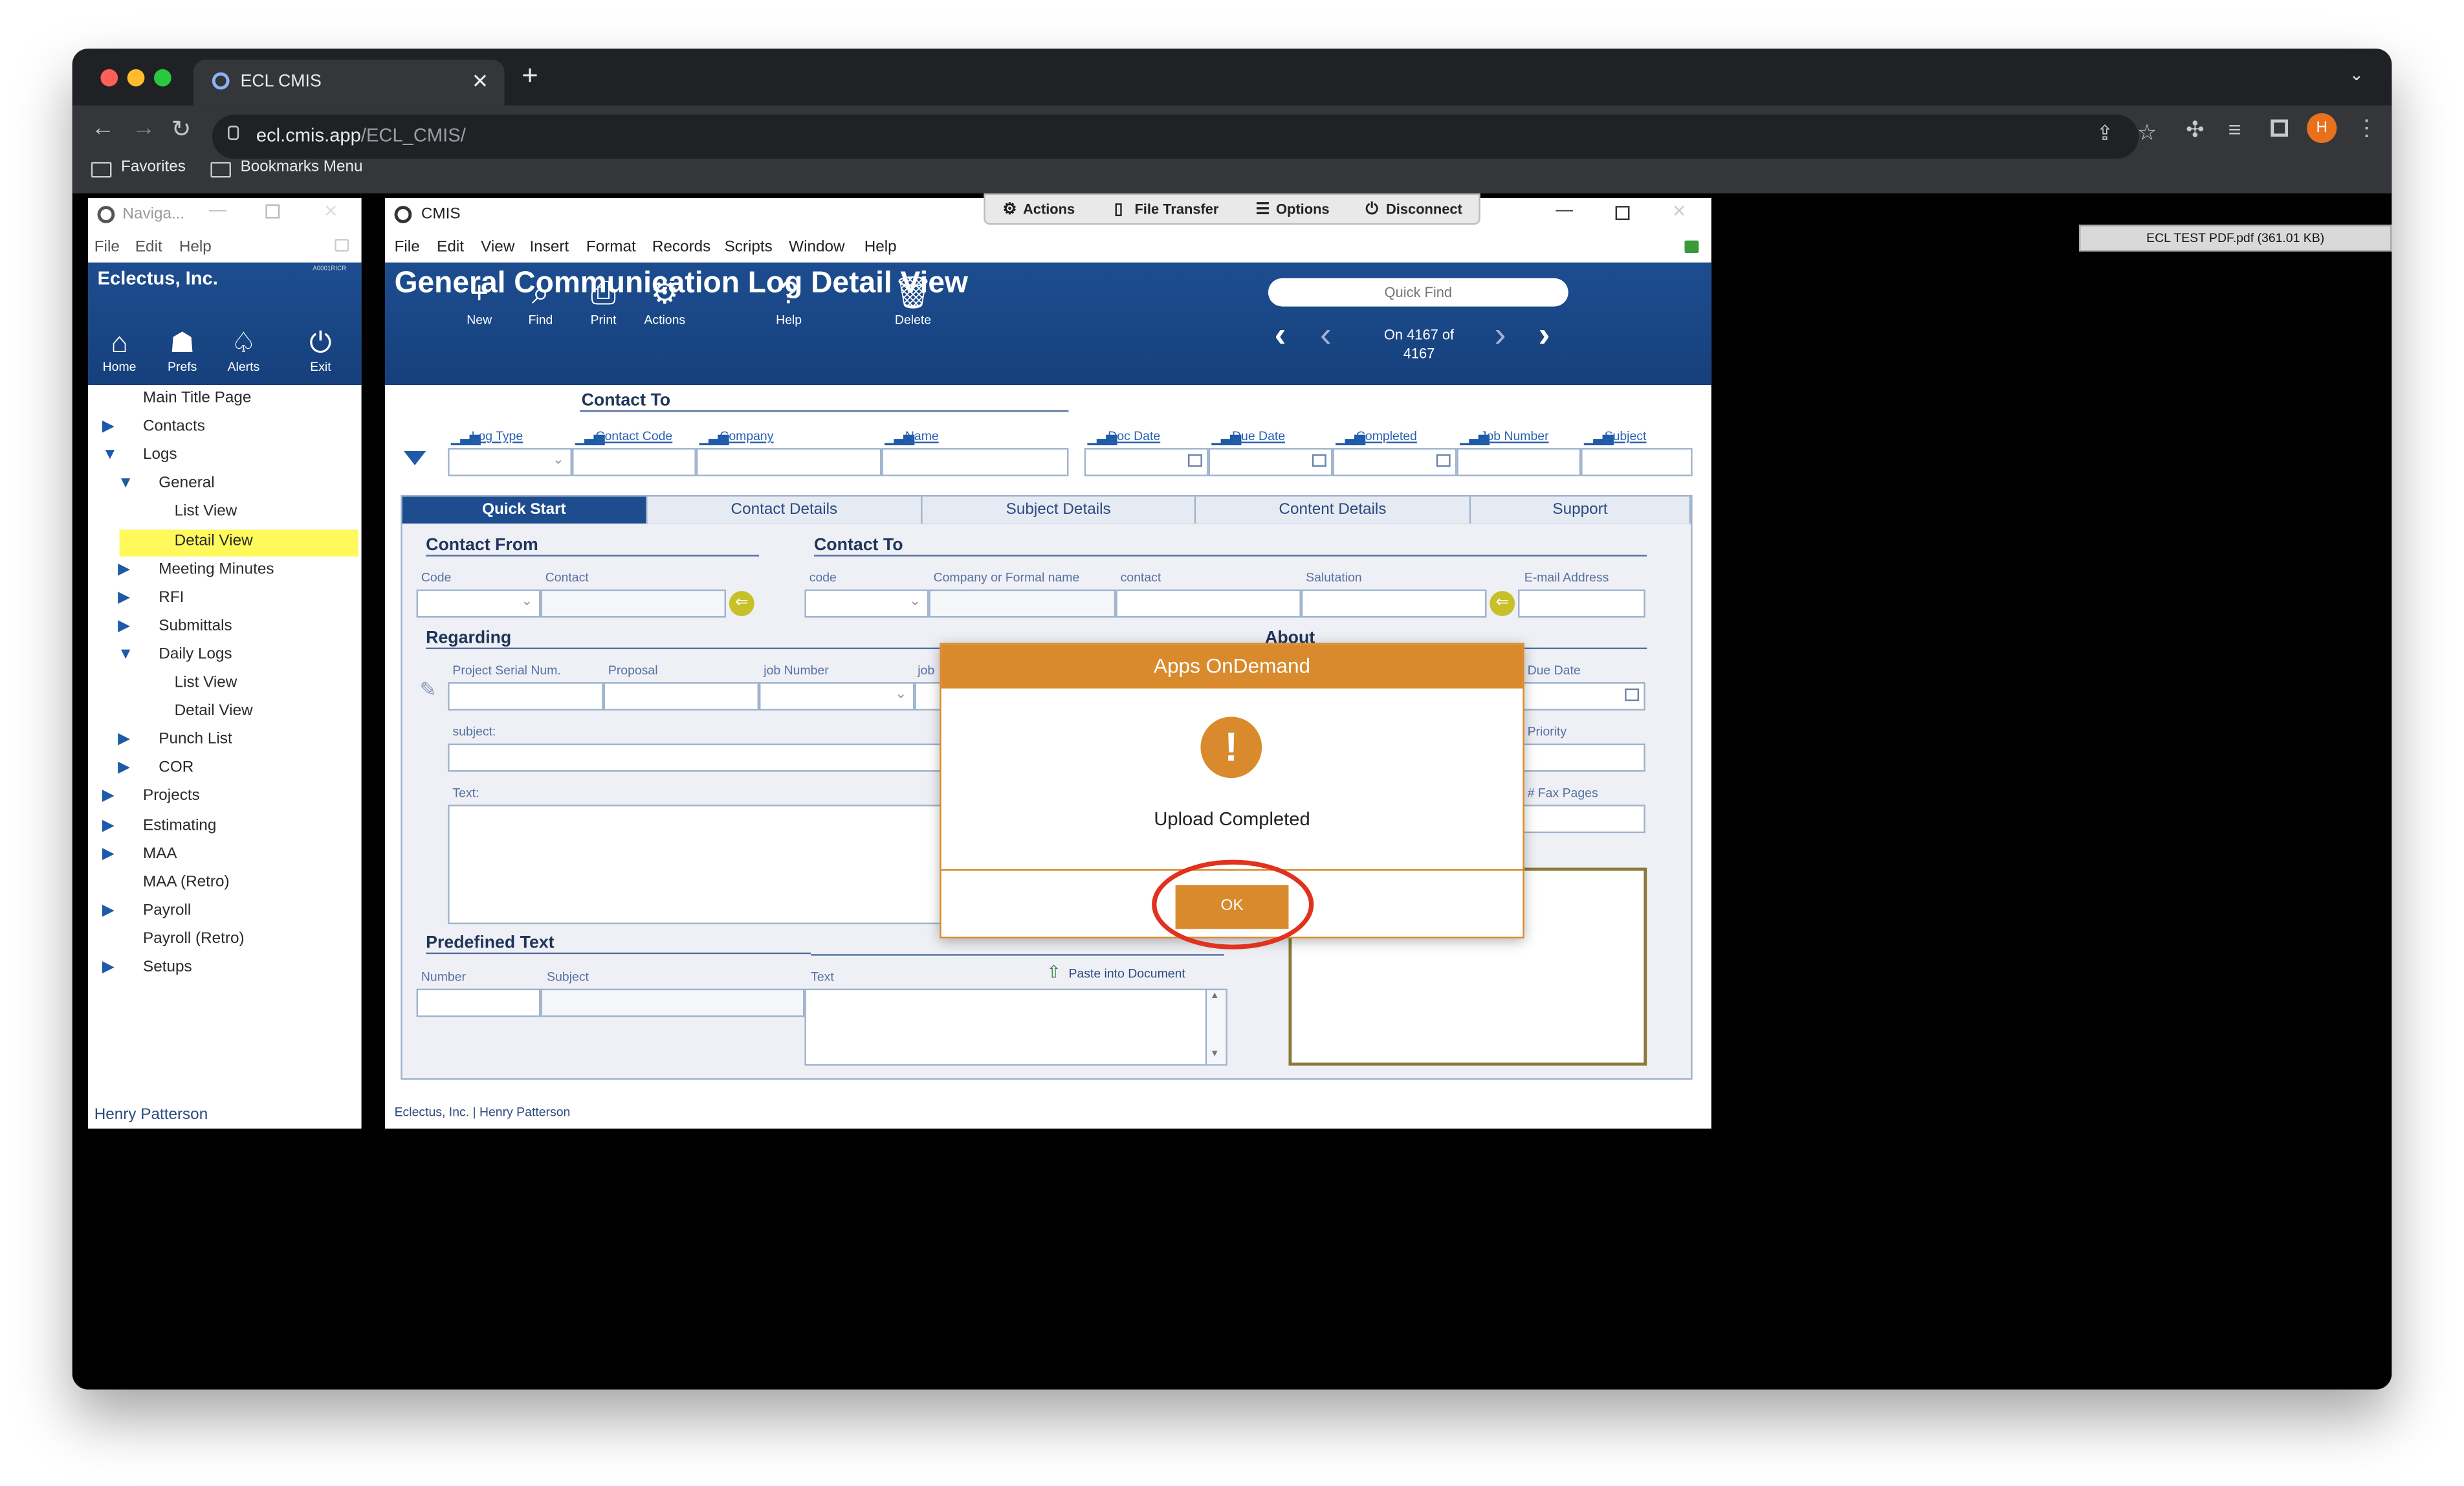 The width and height of the screenshot is (2464, 1486). I want to click on scrollbar: ▲ ▼, so click(1215, 1027).